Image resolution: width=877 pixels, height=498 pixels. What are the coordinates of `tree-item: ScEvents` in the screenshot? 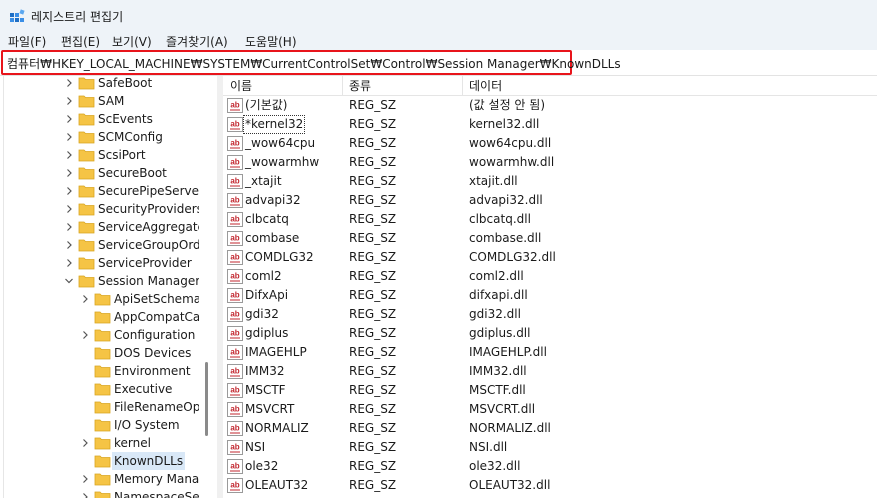 It's located at (99, 119).